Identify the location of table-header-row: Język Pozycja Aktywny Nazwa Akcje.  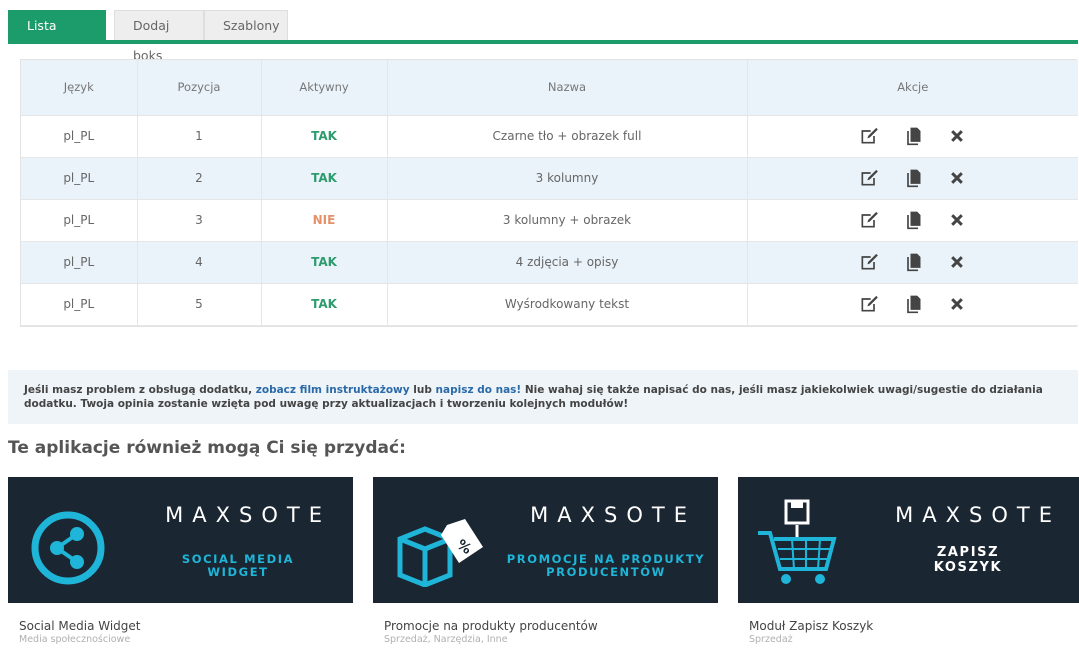
(549, 88).